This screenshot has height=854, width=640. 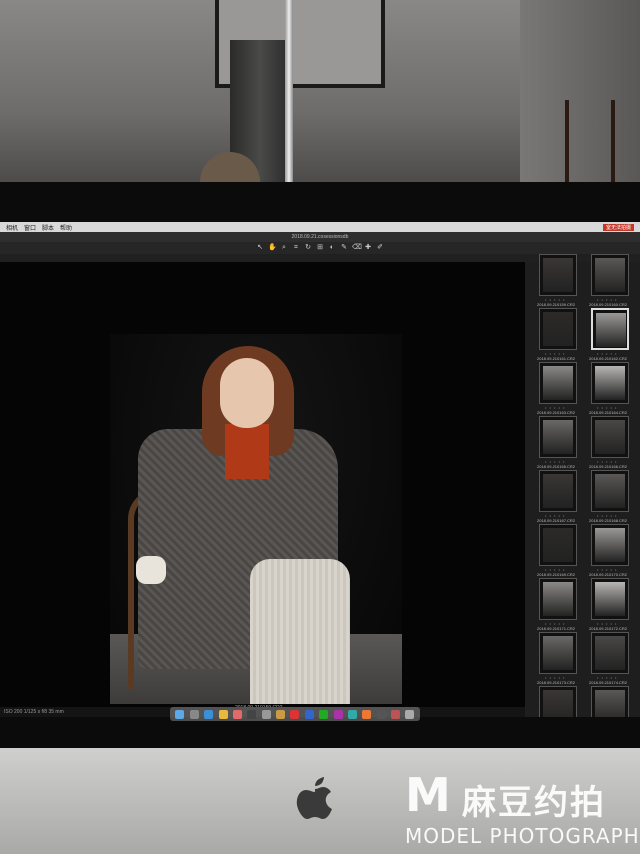 I want to click on hand-tool-icon: ✋, so click(x=272, y=248).